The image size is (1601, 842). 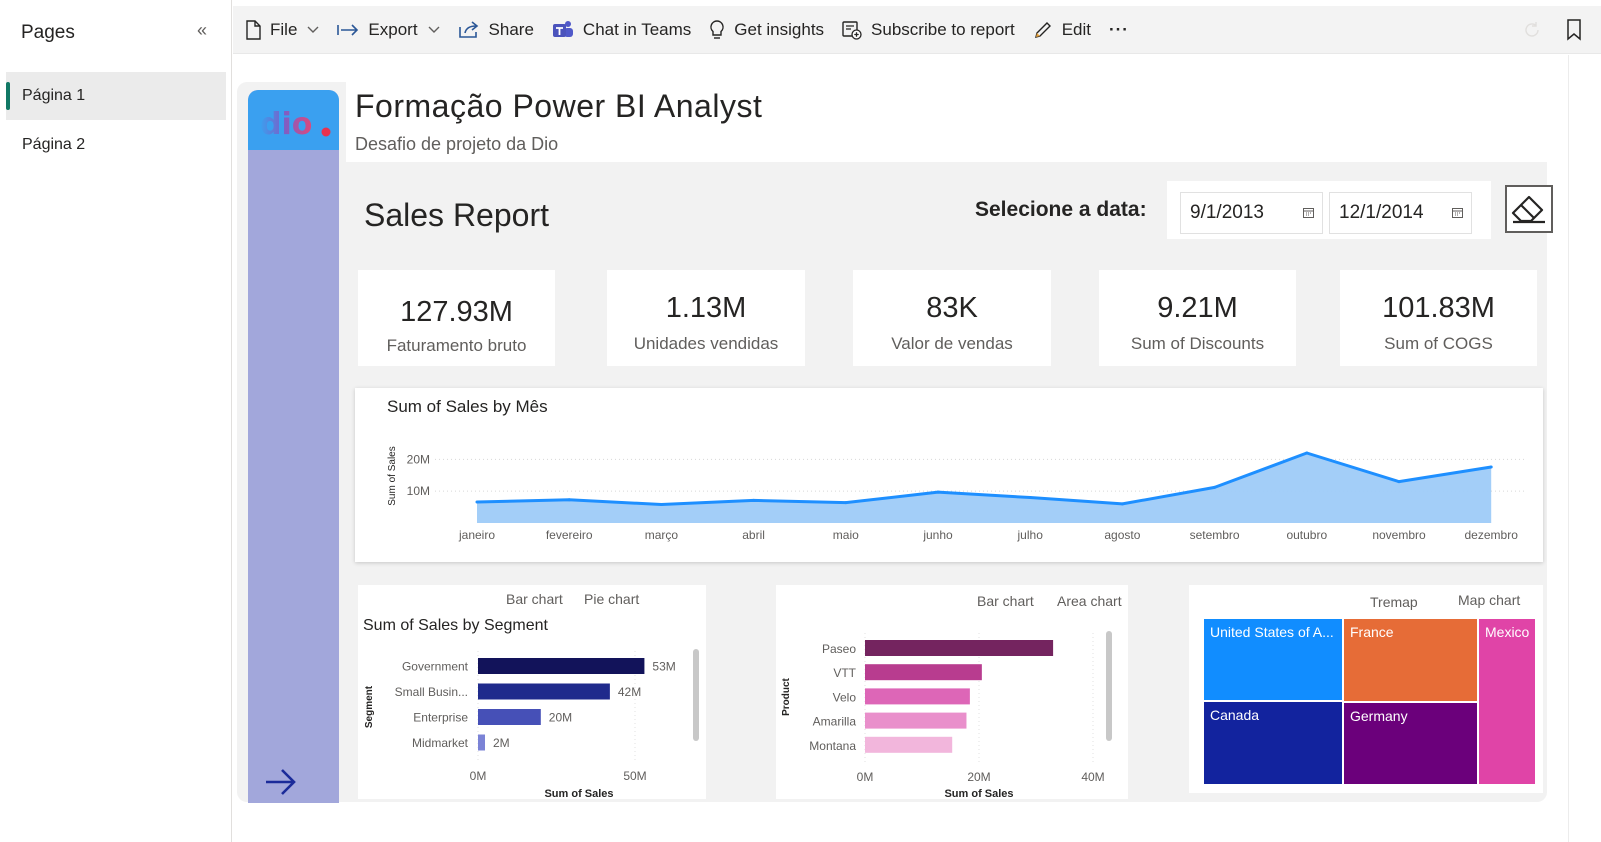 What do you see at coordinates (952, 343) in the screenshot?
I see `kpi-label: Valor de vendas` at bounding box center [952, 343].